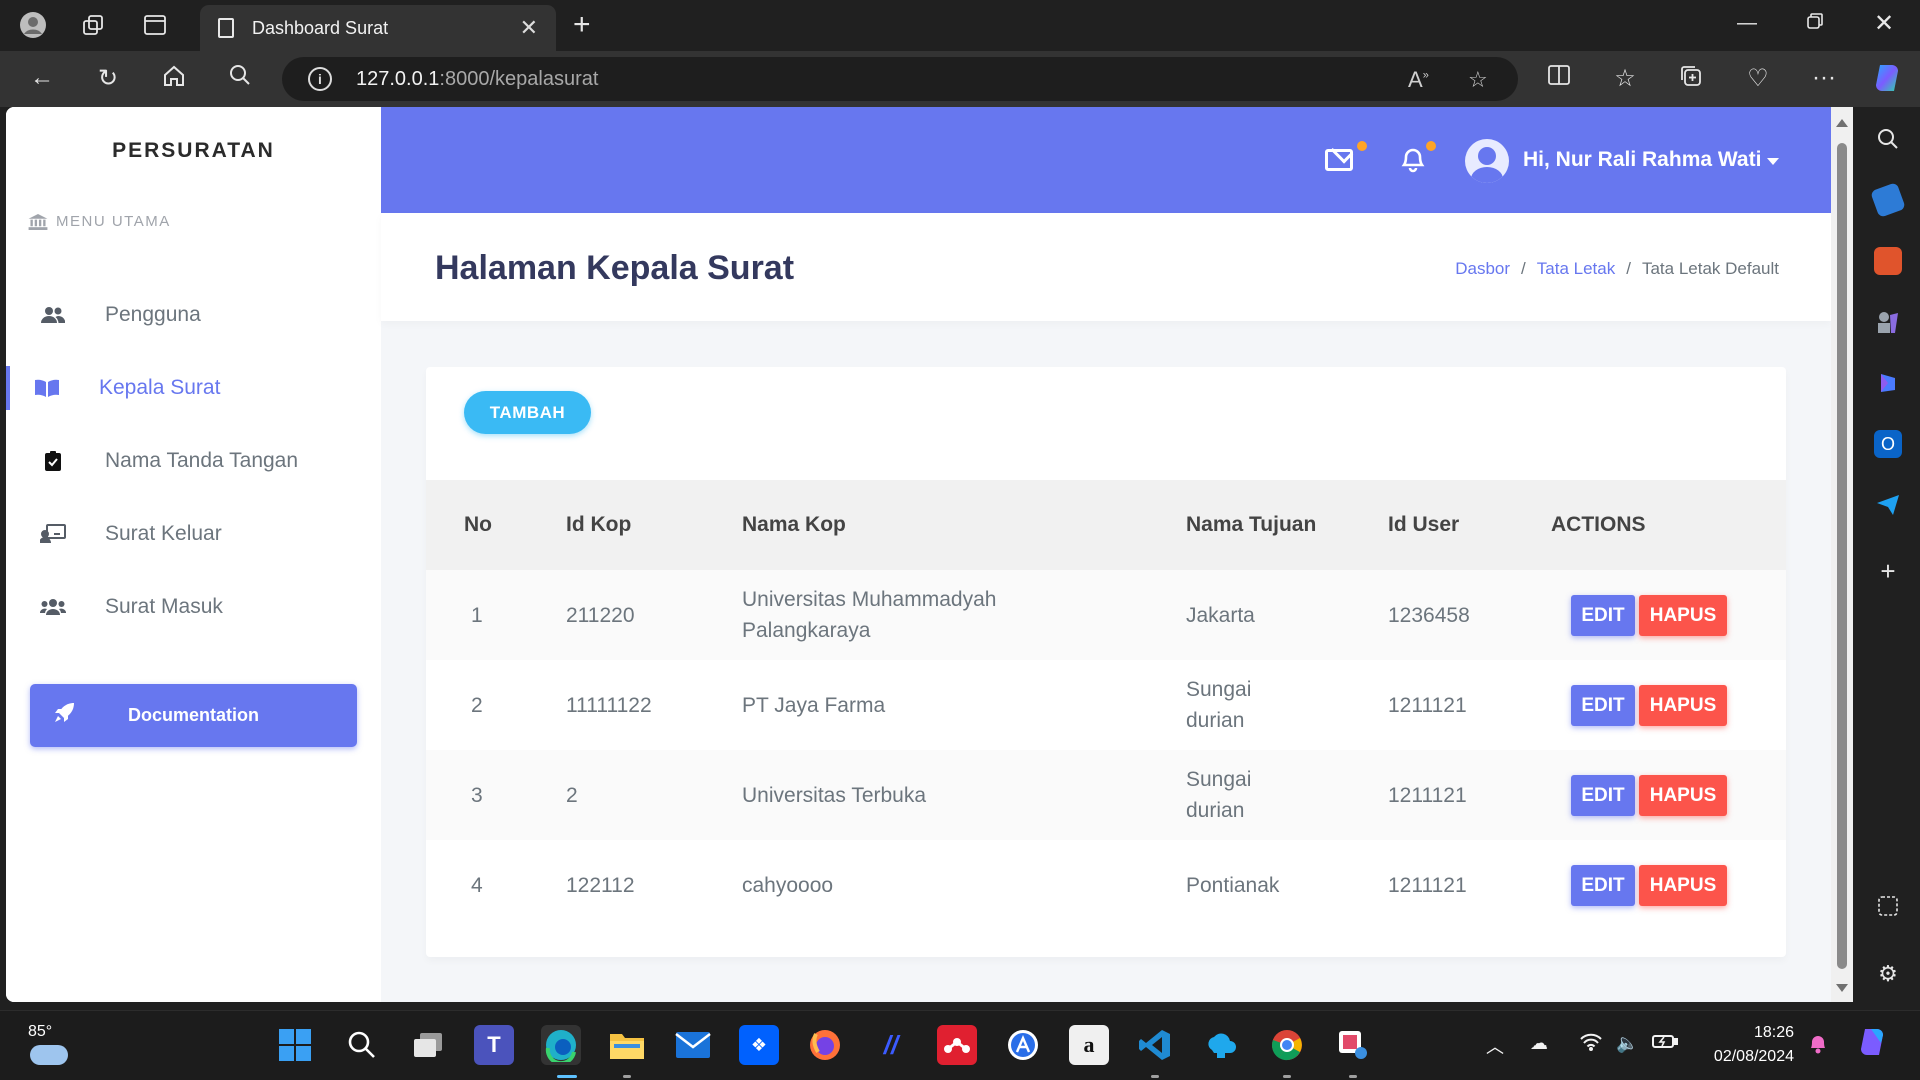 Image resolution: width=1920 pixels, height=1080 pixels. I want to click on column-header-id-kop: Id Kop, so click(599, 524).